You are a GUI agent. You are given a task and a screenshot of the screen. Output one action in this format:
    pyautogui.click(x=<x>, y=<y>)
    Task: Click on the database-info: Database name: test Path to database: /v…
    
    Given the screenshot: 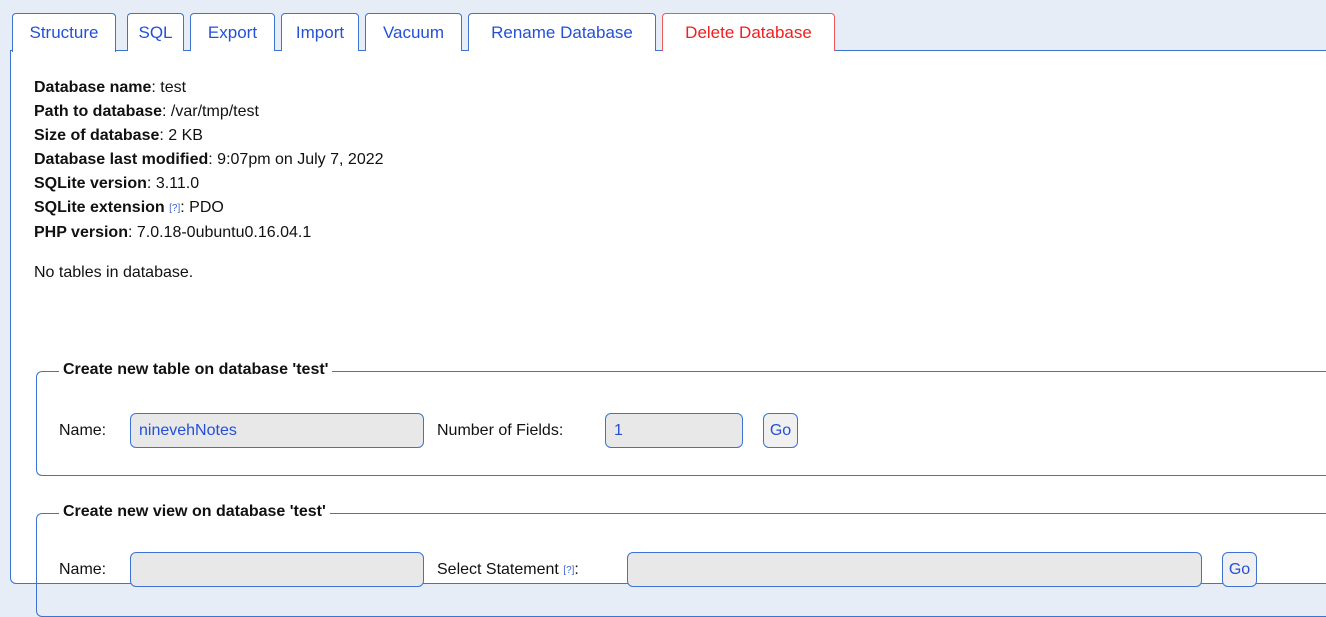 What is the action you would take?
    pyautogui.click(x=209, y=160)
    